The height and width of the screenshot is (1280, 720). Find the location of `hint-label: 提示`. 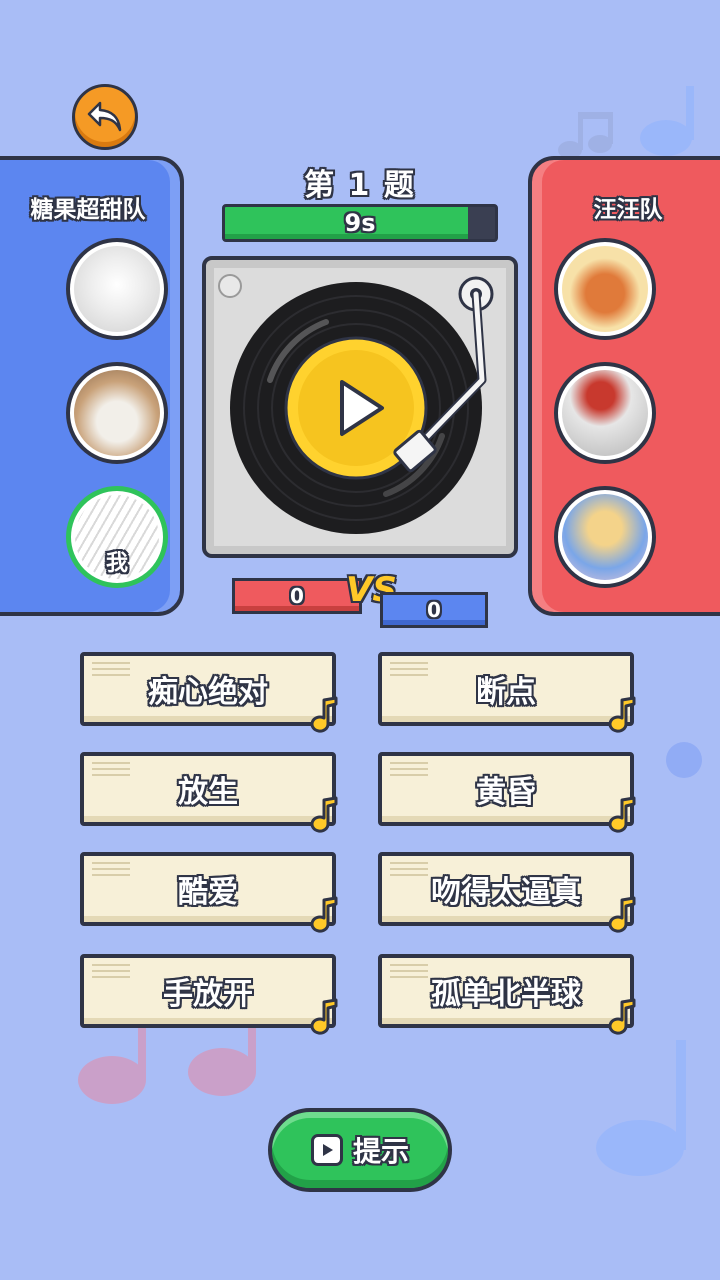

hint-label: 提示 is located at coordinates (380, 1151).